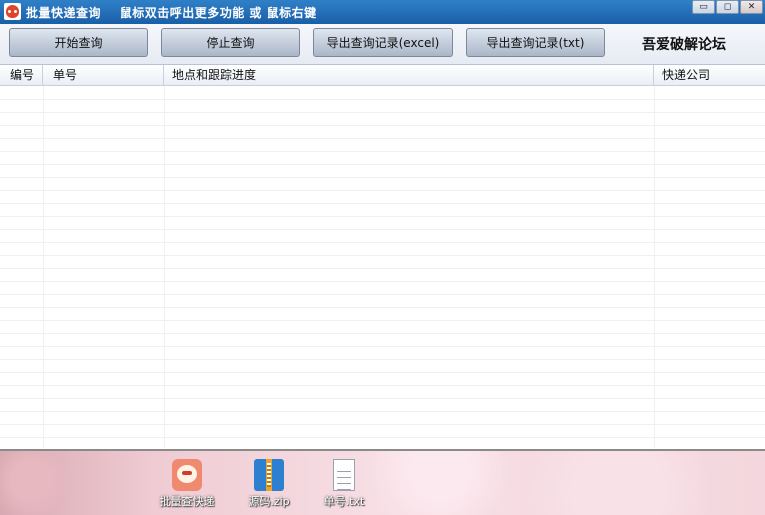 Image resolution: width=765 pixels, height=515 pixels. I want to click on export-txt-button: 导出查询记录(txt), so click(535, 42).